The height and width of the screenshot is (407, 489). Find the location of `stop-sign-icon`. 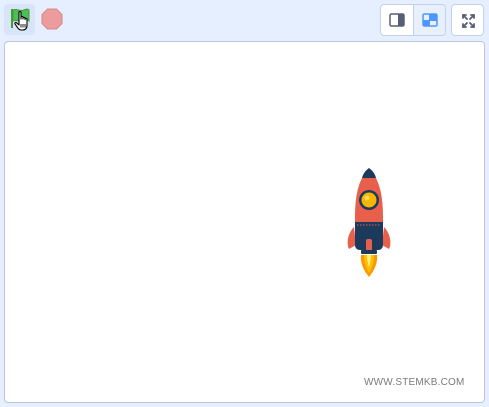

stop-sign-icon is located at coordinates (52, 19).